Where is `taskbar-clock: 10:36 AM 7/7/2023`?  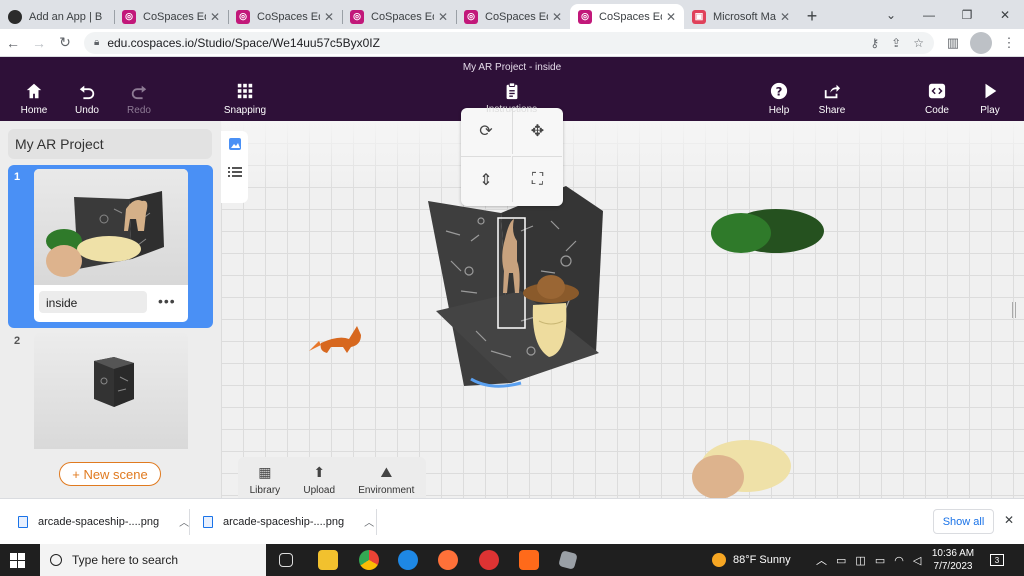
taskbar-clock: 10:36 AM 7/7/2023 is located at coordinates (953, 560).